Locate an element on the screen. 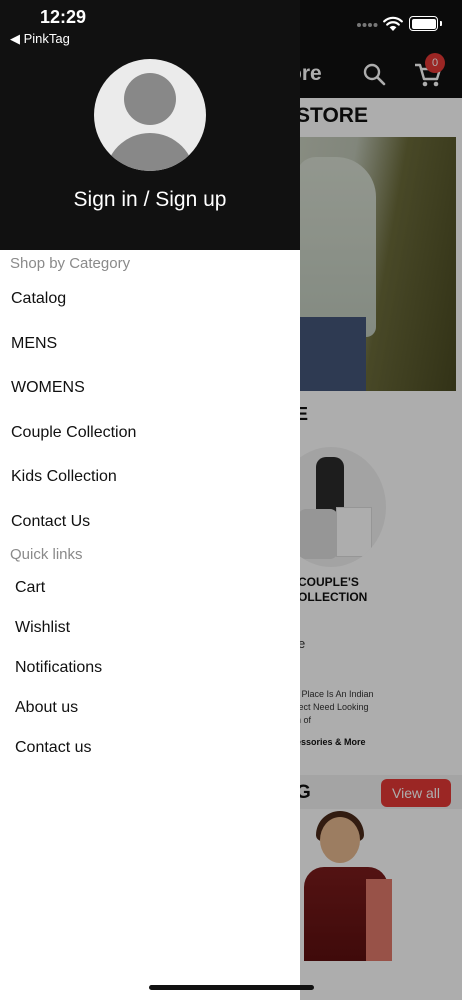 This screenshot has height=1000, width=462. quick-link-wishlist: Wishlist is located at coordinates (42, 628).